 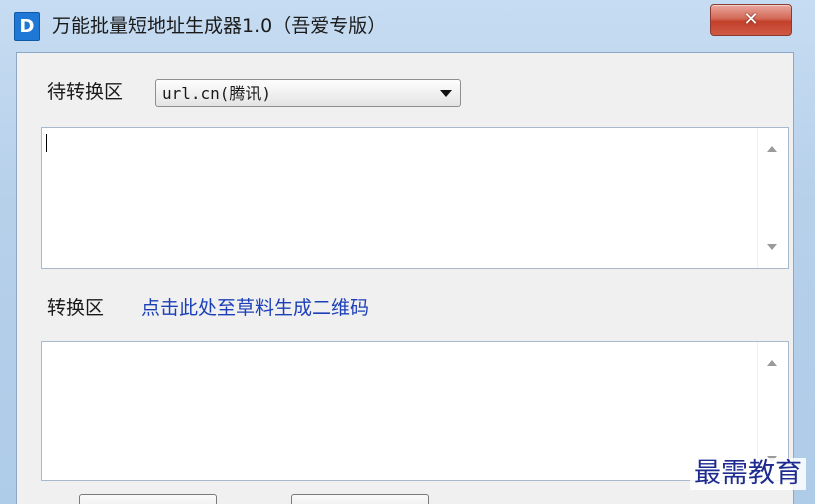 I want to click on output-area-label: 转换区, so click(x=76, y=308).